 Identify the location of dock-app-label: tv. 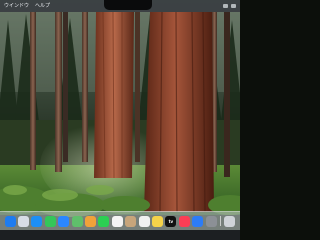
(171, 221).